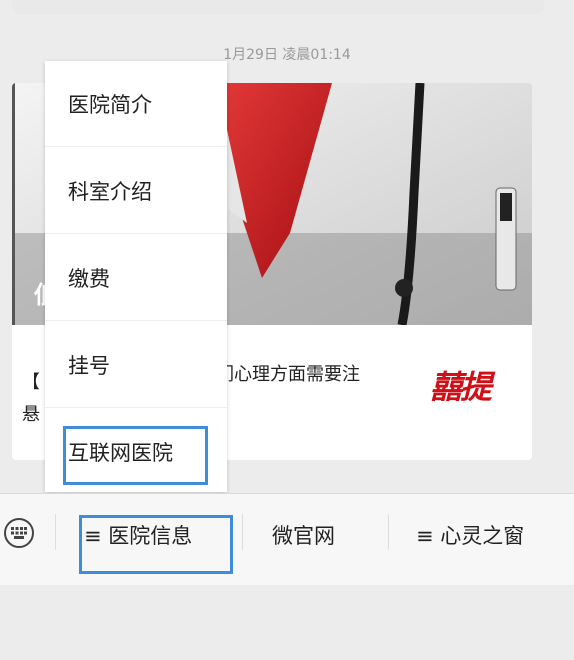 The image size is (574, 660). Describe the element at coordinates (31, 382) in the screenshot. I see `article-title-fragment: 【` at that location.